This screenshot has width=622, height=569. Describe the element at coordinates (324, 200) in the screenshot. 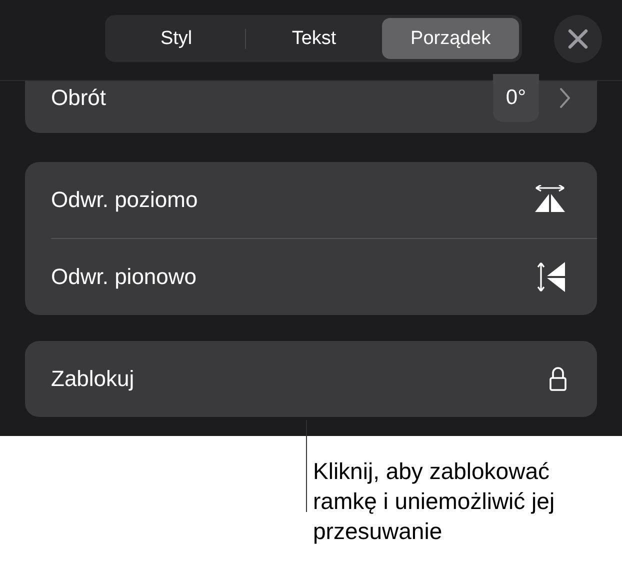

I see `flip-row: Odwr. poziomo` at that location.